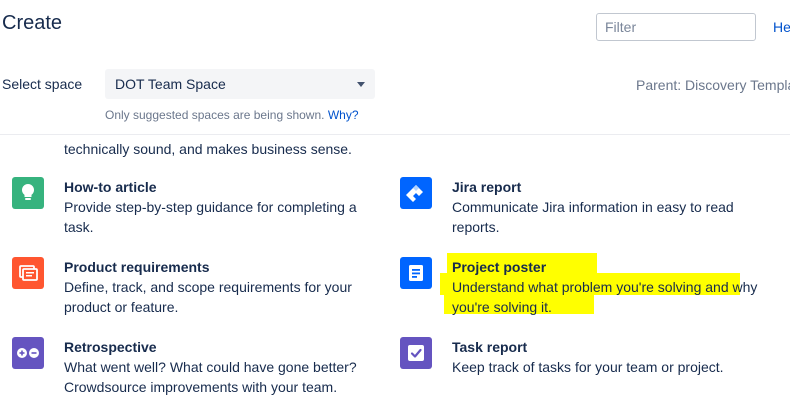 This screenshot has height=404, width=790. I want to click on help-link: He, so click(781, 27).